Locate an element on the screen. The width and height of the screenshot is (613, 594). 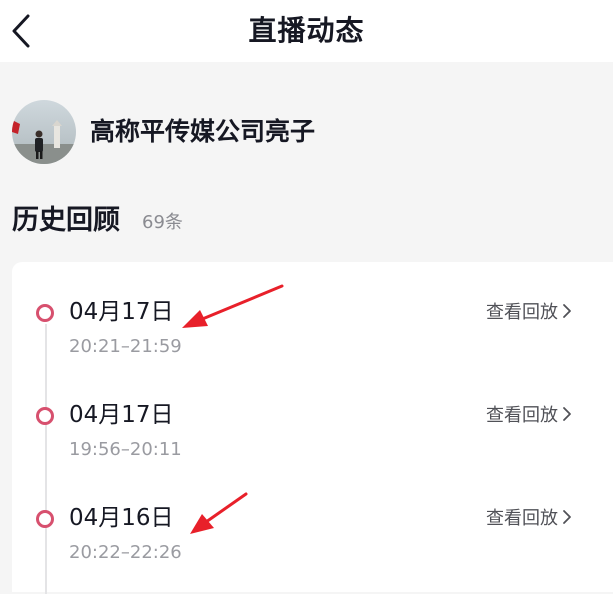
record-time: 19:56–20:11 is located at coordinates (125, 449).